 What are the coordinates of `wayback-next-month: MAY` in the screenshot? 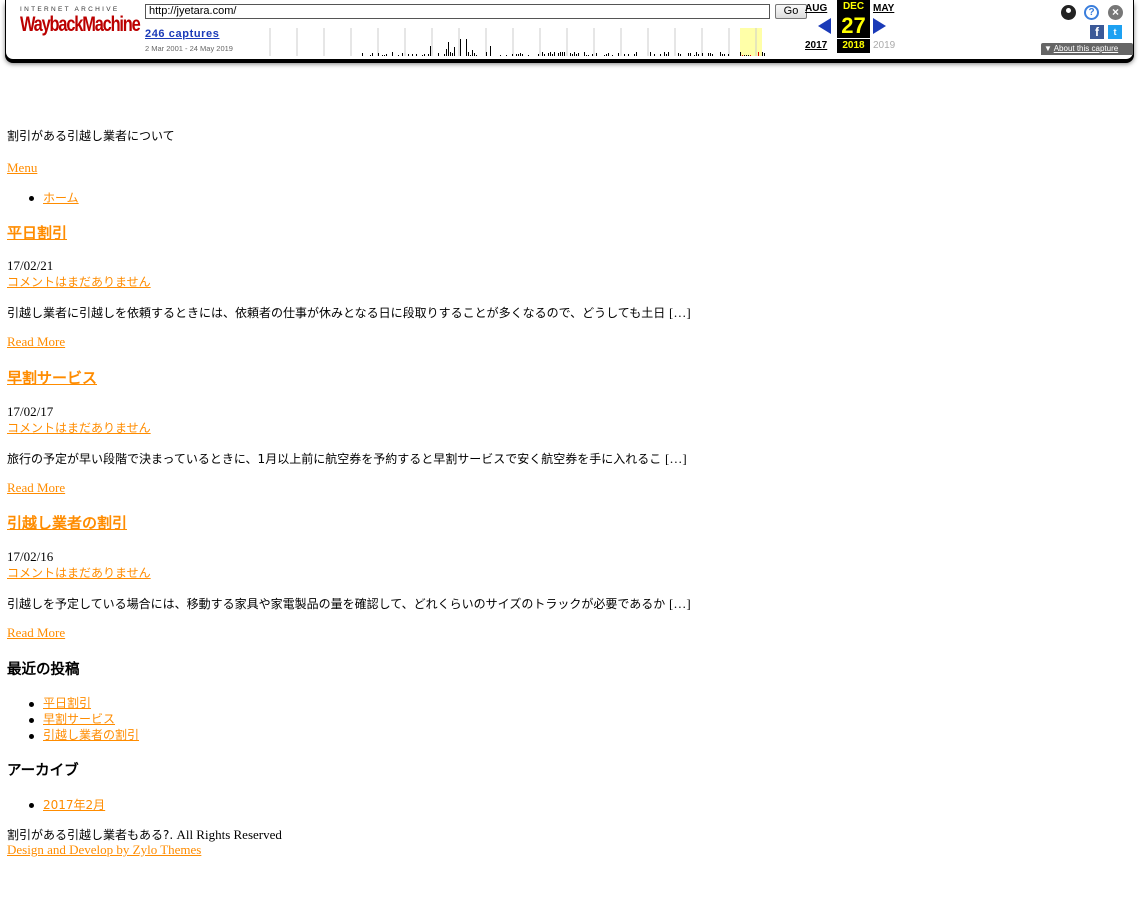 It's located at (883, 8).